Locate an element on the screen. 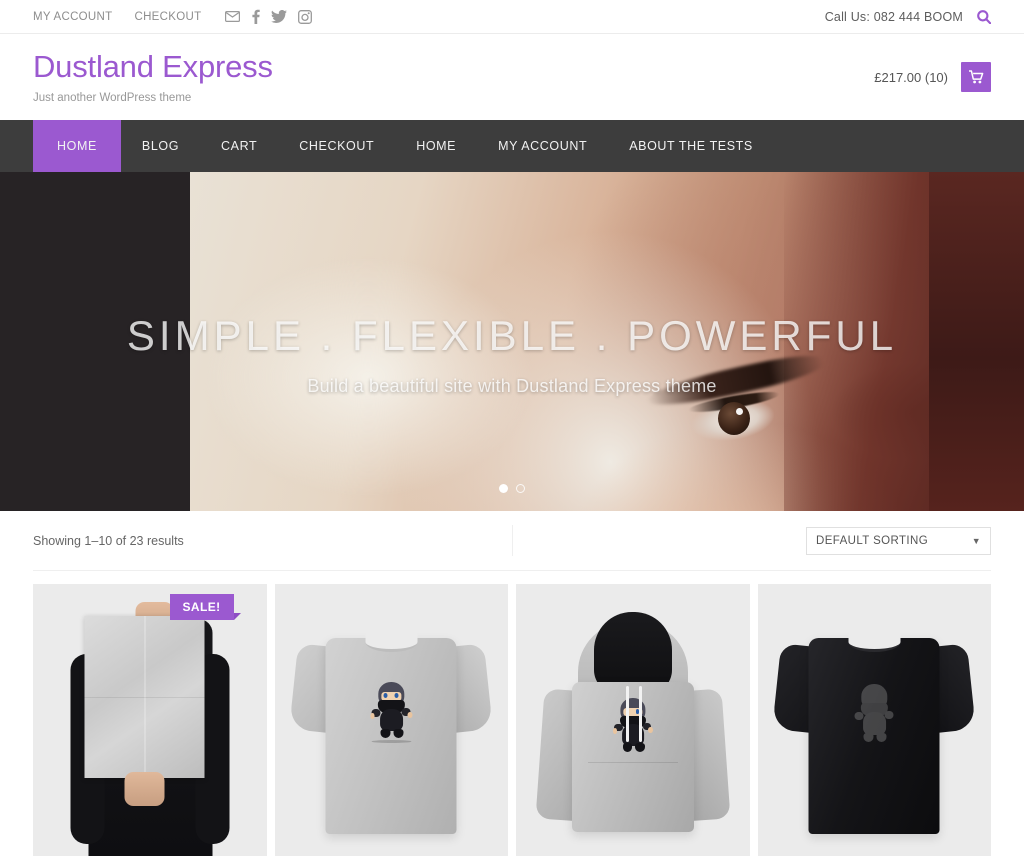 Image resolution: width=1024 pixels, height=856 pixels. topbar-right-group: Call Us: 082 444 BOOM is located at coordinates (908, 17).